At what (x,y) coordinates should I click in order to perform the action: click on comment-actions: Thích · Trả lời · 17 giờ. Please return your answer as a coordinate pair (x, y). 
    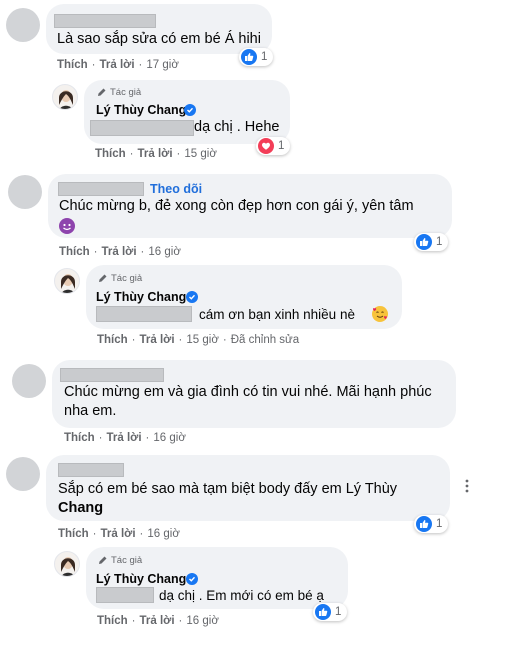
    Looking at the image, I should click on (118, 65).